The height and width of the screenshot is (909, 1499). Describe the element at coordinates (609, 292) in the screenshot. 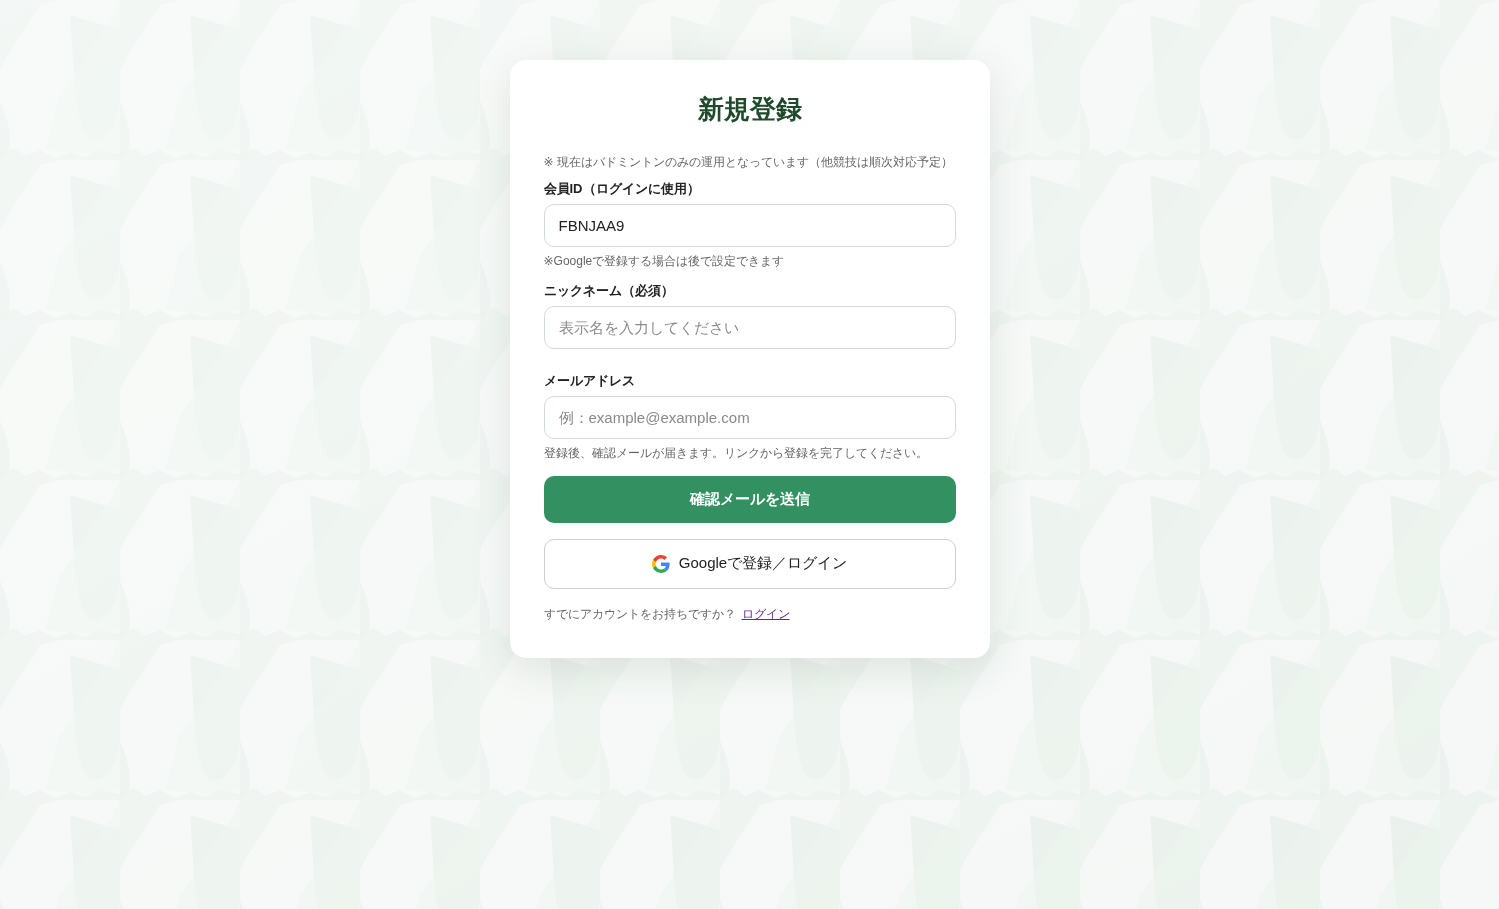

I see `field-label: ニックネーム（必須）` at that location.